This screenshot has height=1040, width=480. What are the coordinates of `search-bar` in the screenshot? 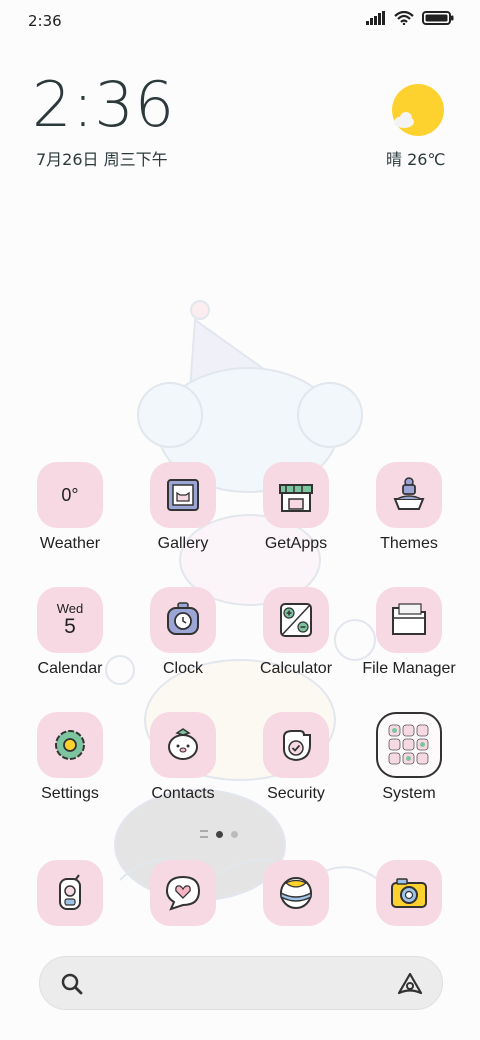 It's located at (241, 983).